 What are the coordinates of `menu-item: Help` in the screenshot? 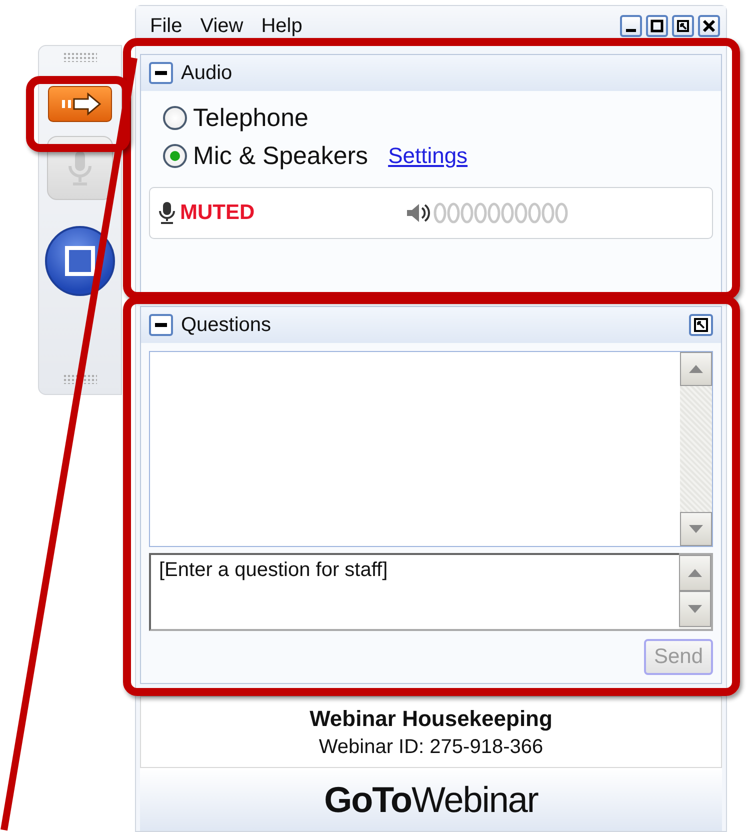 It's located at (281, 26).